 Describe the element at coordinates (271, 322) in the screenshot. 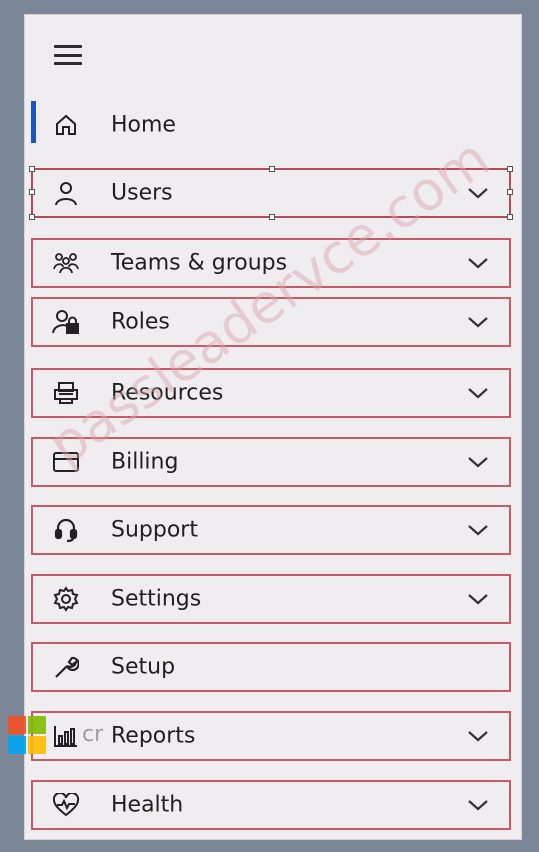

I see `nav-item-roles: Roles` at that location.